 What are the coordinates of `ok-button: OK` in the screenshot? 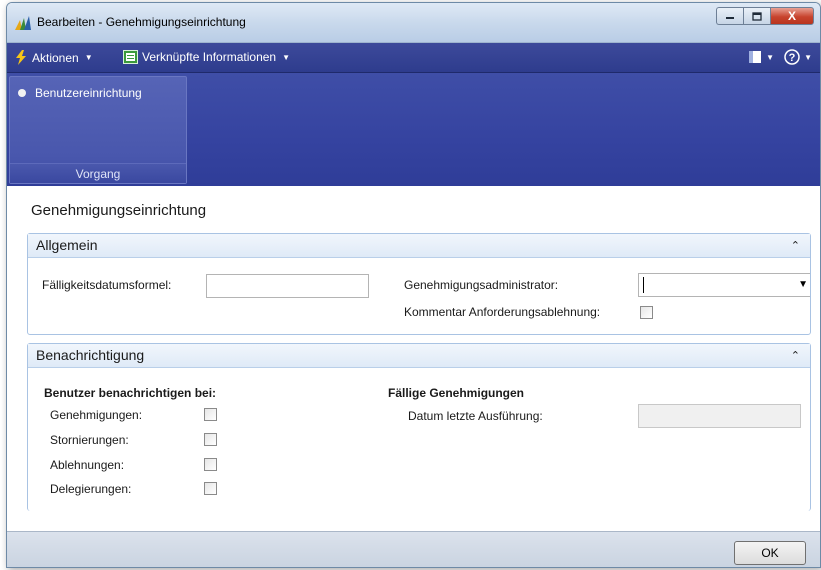 It's located at (770, 553).